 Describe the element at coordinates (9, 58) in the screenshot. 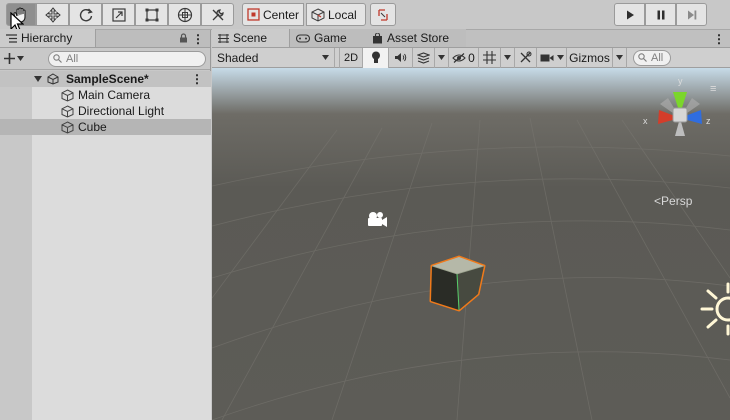

I see `plus-icon` at that location.